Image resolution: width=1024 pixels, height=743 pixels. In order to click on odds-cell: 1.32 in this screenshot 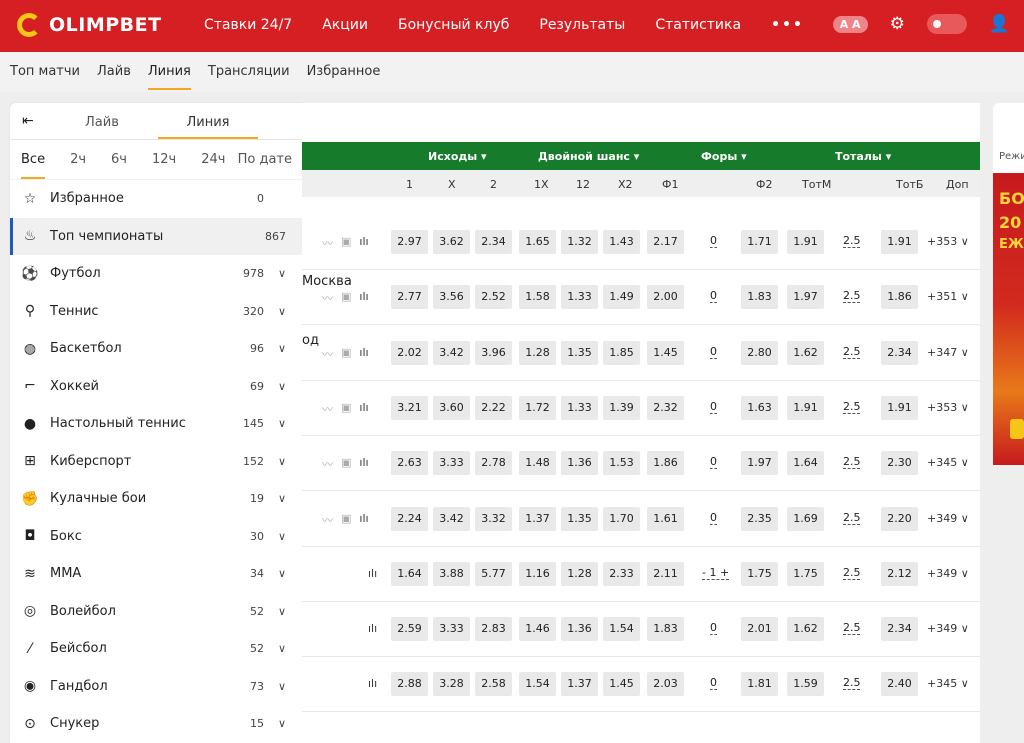, I will do `click(579, 242)`.